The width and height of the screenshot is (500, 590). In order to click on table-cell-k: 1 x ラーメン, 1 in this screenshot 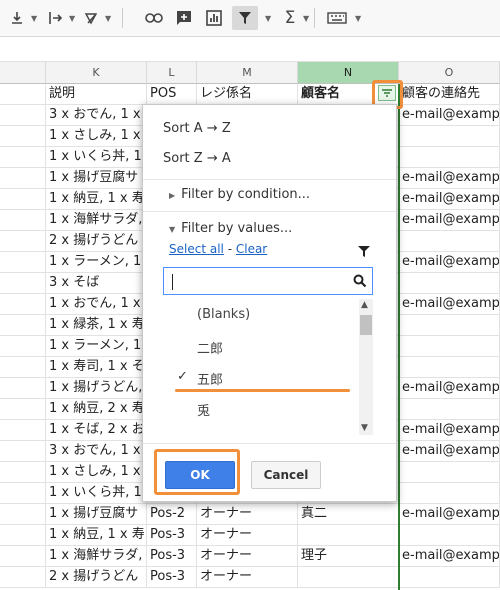, I will do `click(96, 262)`.